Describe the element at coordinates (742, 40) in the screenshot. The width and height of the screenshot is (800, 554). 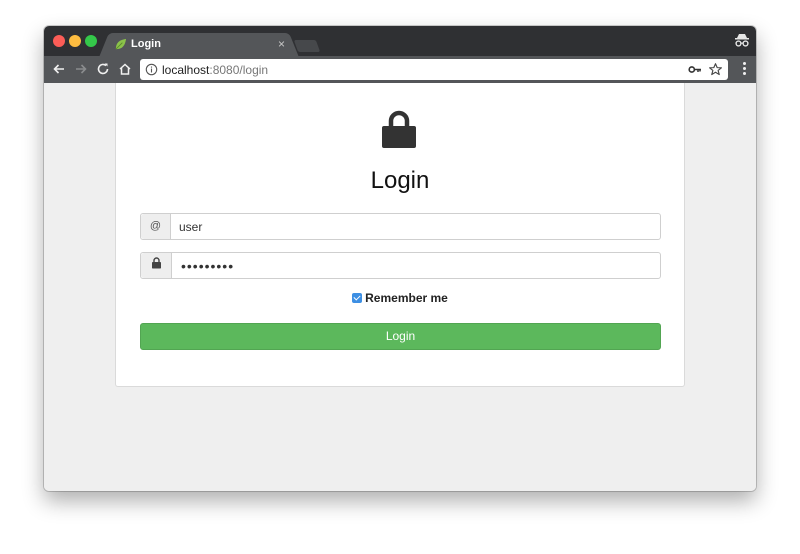
I see `incognito-icon` at that location.